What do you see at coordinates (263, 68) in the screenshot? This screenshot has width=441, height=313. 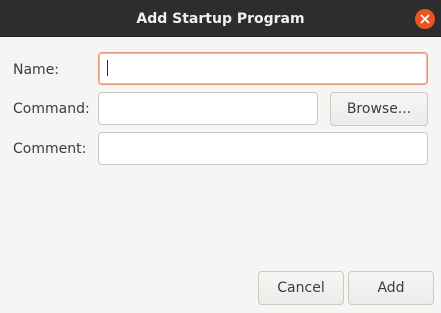 I see `name-field` at bounding box center [263, 68].